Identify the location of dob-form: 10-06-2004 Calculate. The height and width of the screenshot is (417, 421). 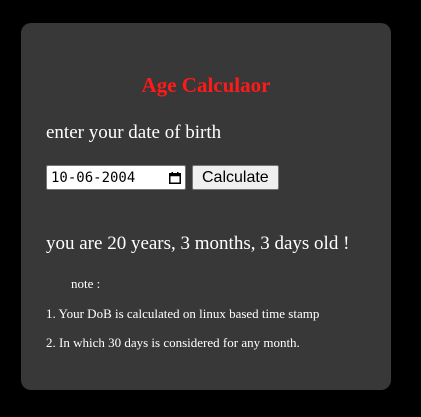
(162, 177).